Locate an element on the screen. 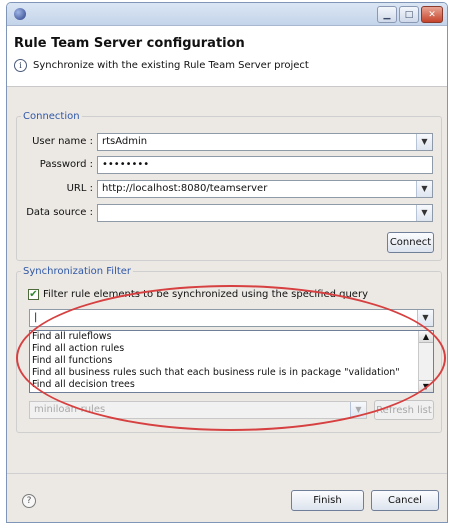 The image size is (454, 527). query-value: | is located at coordinates (36, 317).